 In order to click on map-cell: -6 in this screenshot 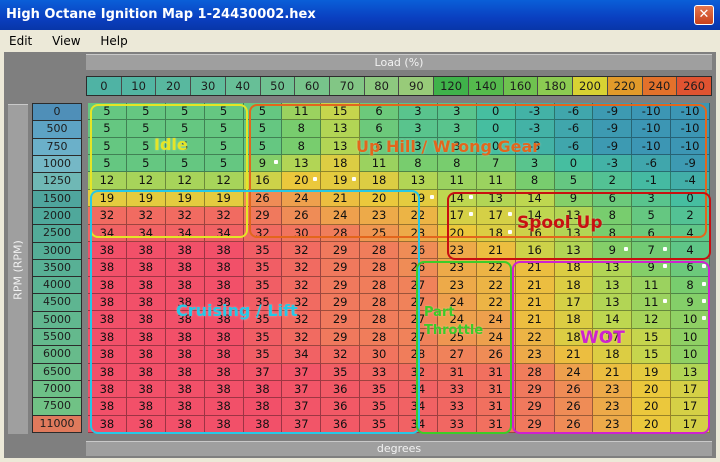, I will do `click(574, 146)`.